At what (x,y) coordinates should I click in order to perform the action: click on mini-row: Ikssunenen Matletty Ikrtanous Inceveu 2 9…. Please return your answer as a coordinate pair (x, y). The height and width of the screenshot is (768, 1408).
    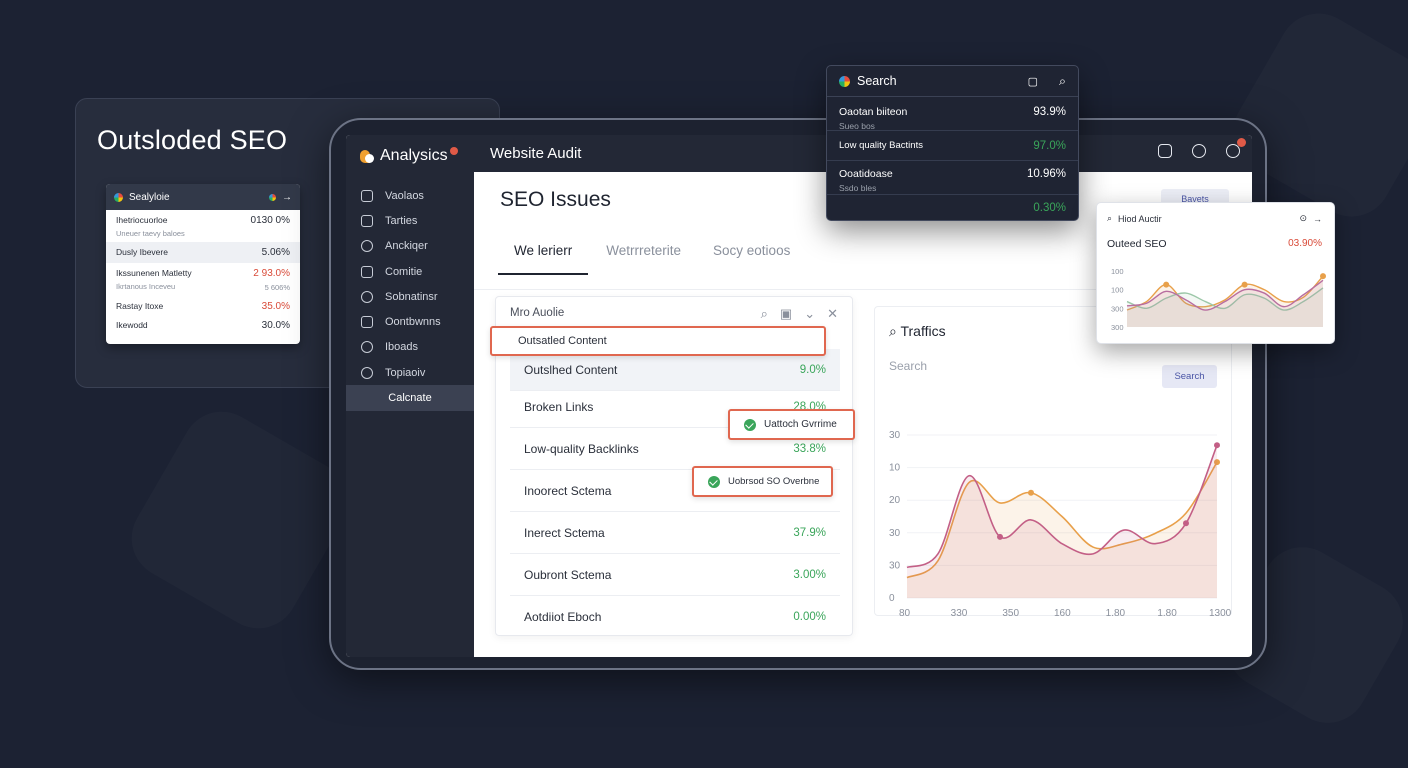
    Looking at the image, I should click on (203, 277).